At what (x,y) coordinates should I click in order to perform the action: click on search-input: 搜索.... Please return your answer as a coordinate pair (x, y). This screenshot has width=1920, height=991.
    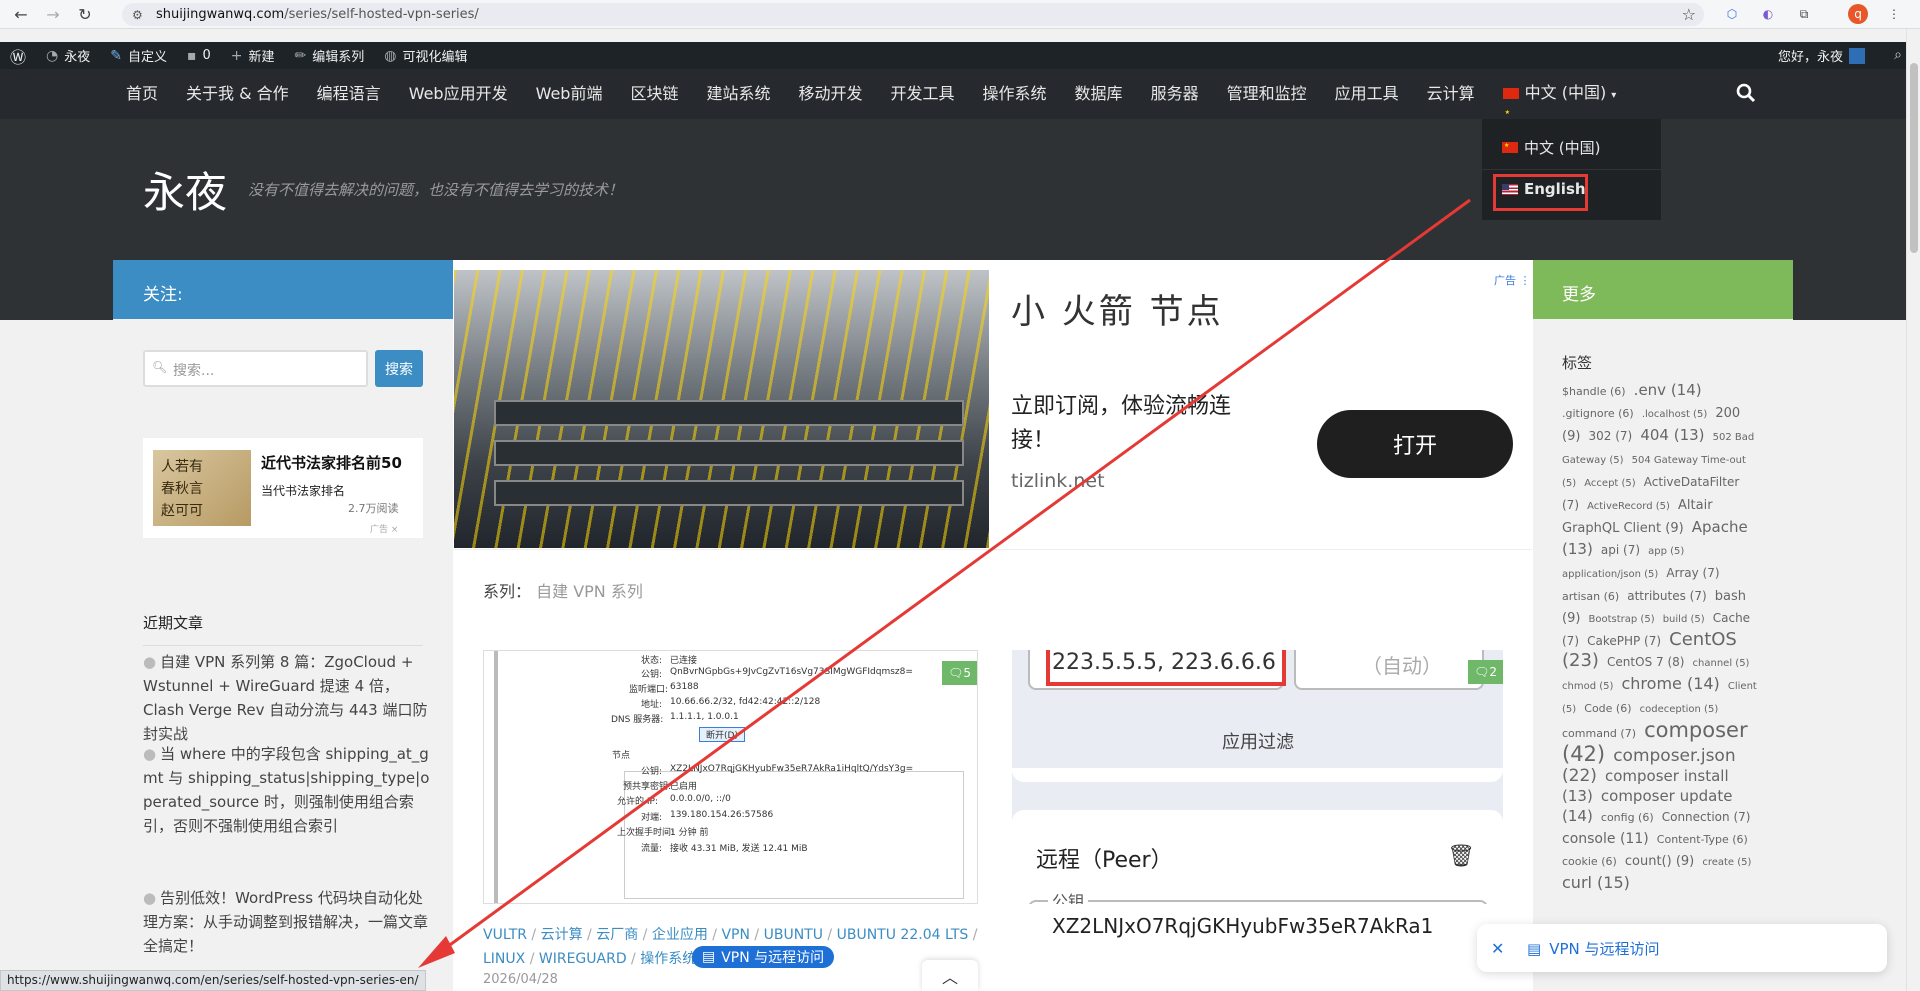
    Looking at the image, I should click on (255, 368).